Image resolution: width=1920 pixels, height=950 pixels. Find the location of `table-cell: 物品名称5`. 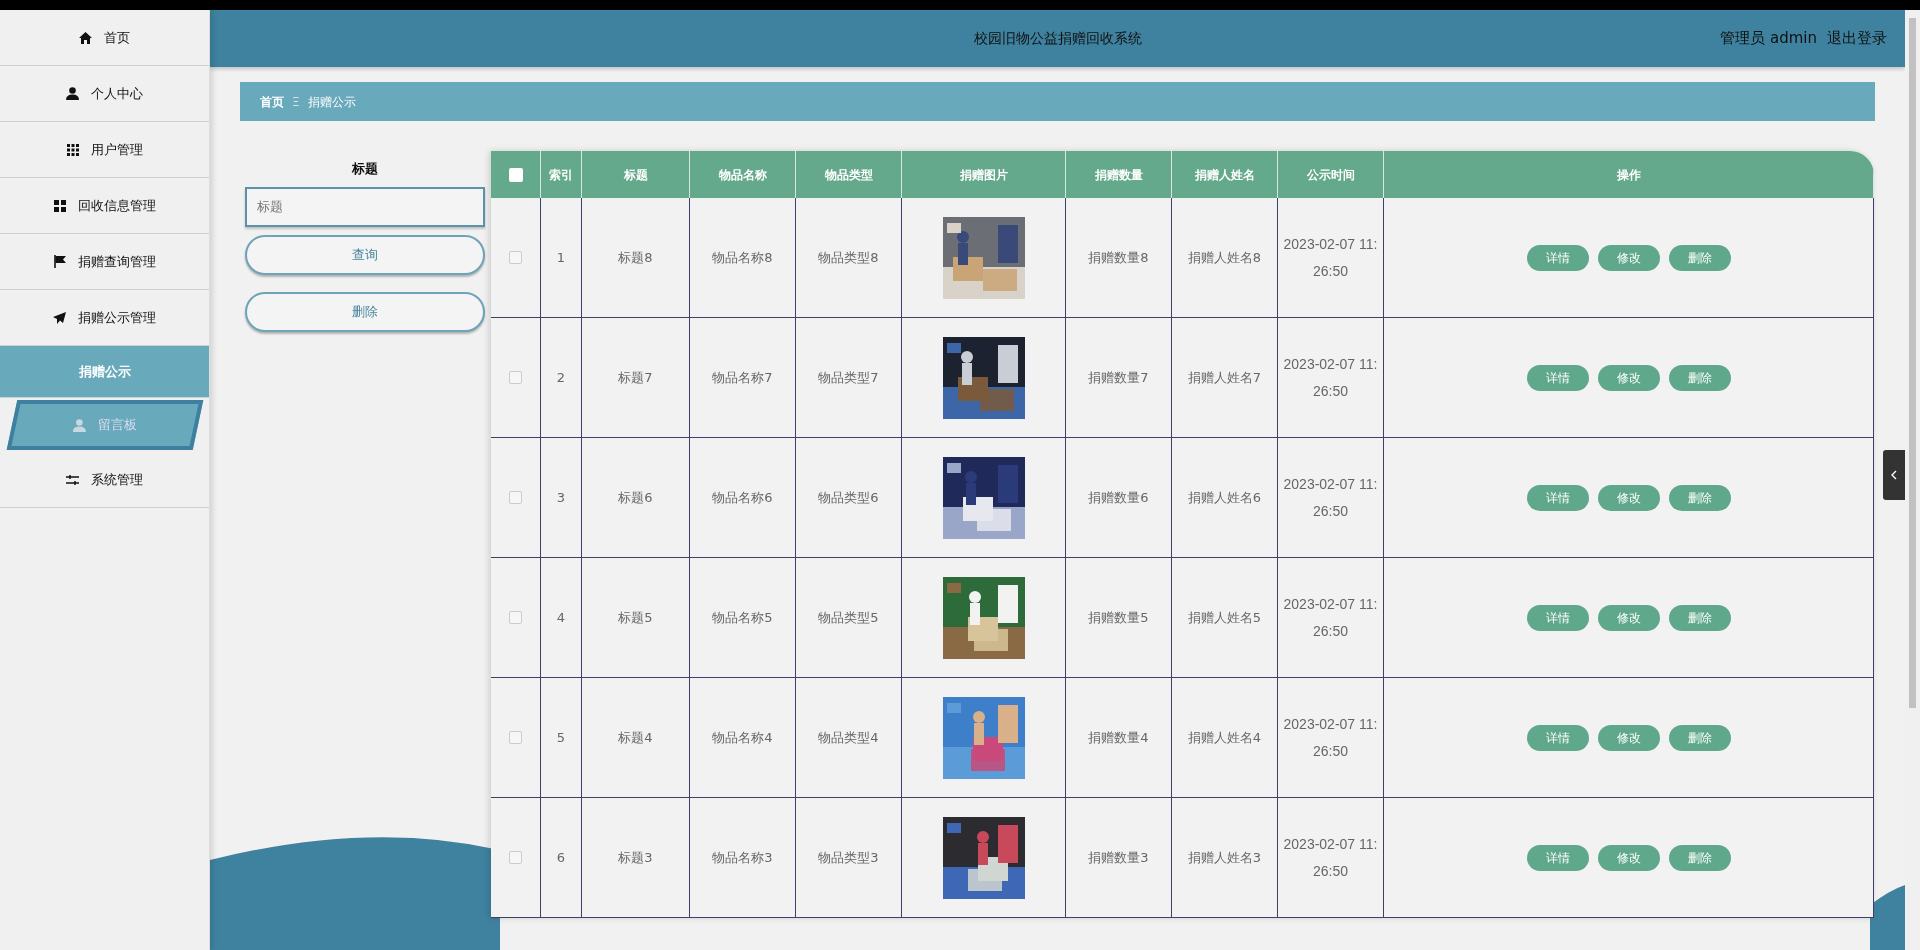

table-cell: 物品名称5 is located at coordinates (743, 618).